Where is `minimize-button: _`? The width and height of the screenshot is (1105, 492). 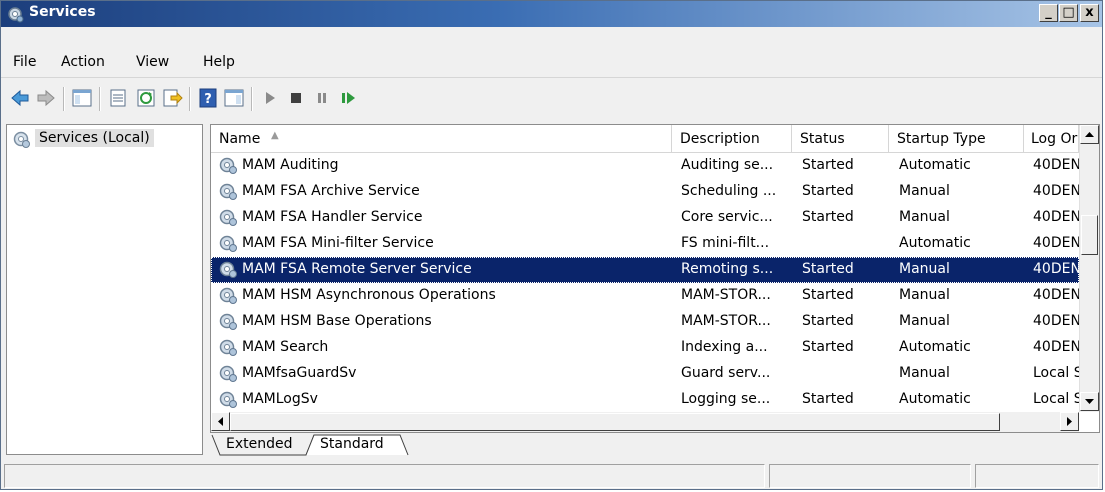
minimize-button: _ is located at coordinates (1048, 13).